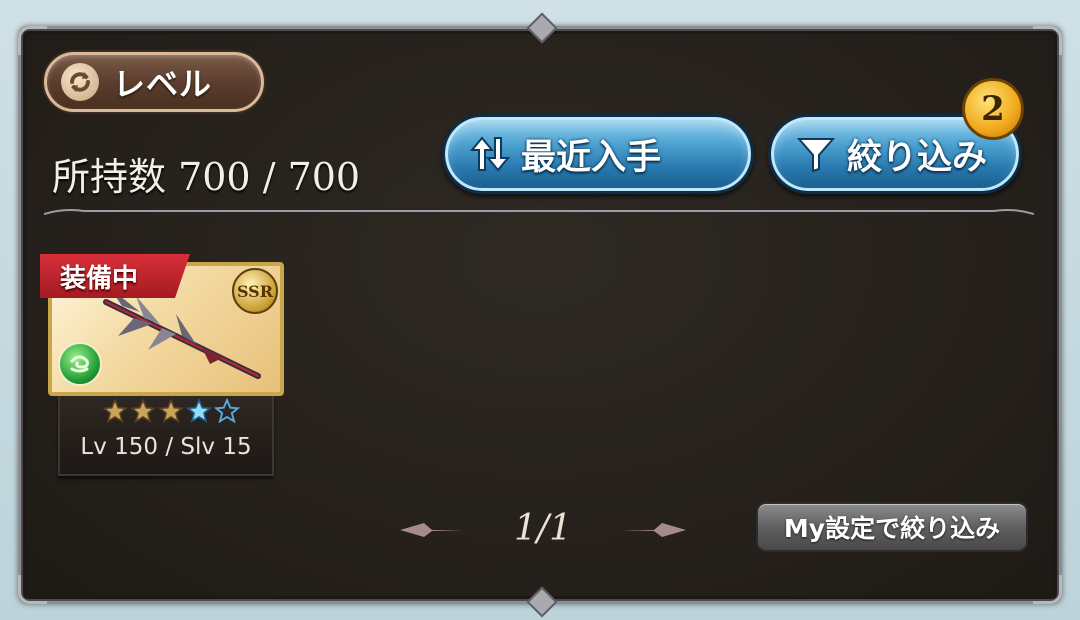 This screenshot has width=1080, height=620. I want to click on uncap-stars, so click(171, 411).